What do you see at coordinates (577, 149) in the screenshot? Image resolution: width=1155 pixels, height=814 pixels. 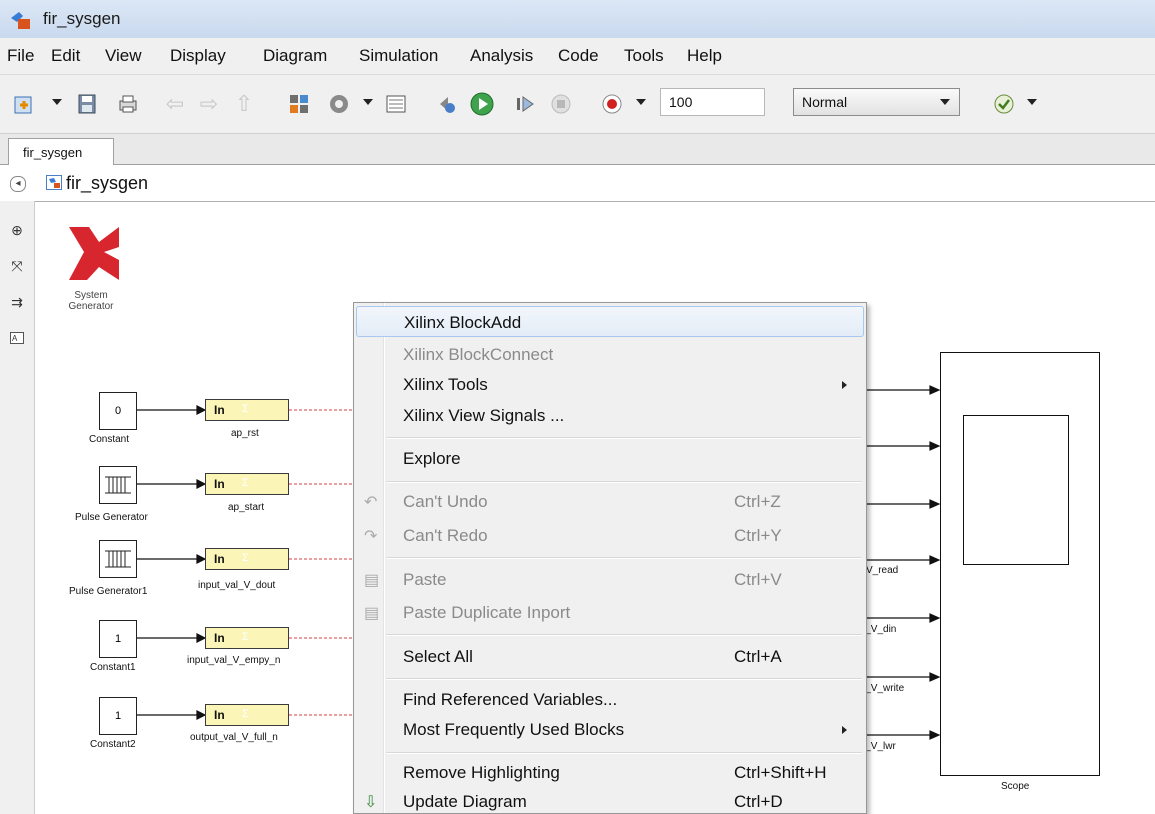 I see `tab-strip` at bounding box center [577, 149].